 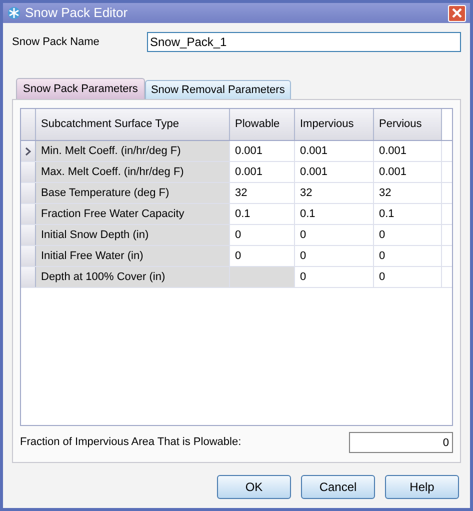 I want to click on close-button, so click(x=457, y=13).